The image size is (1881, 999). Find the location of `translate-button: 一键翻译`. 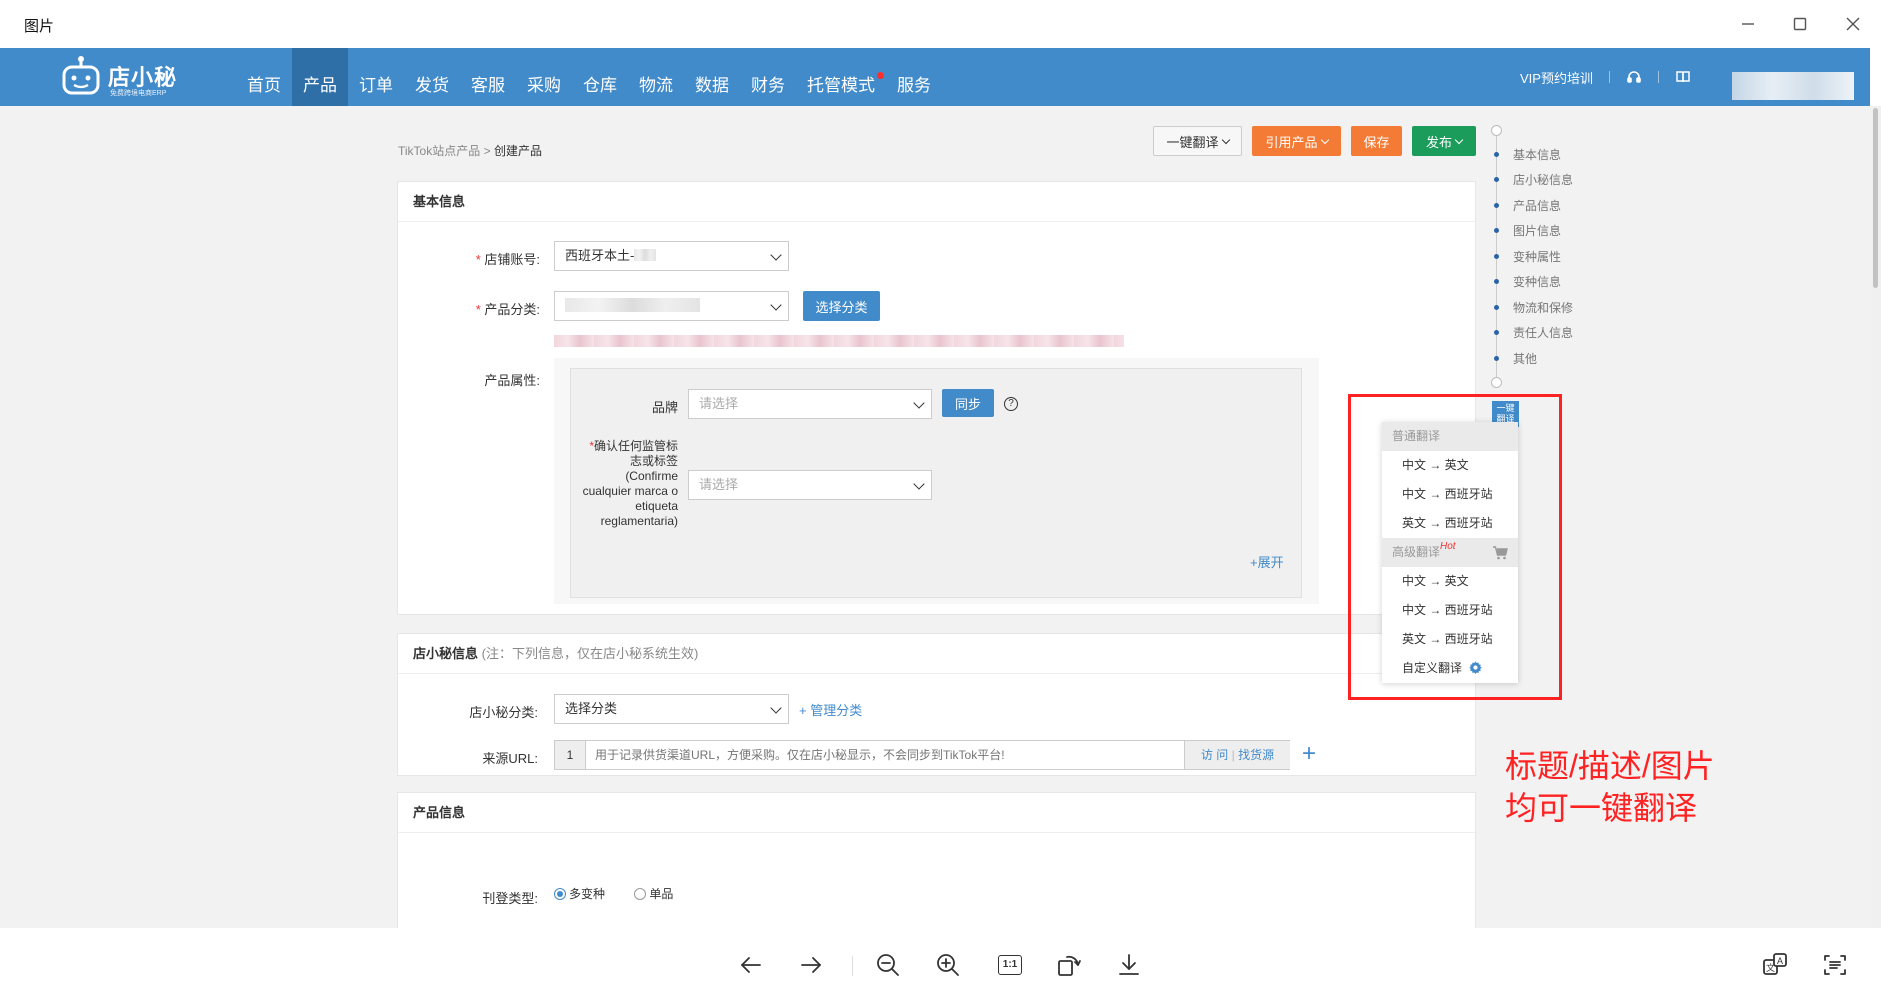

translate-button: 一键翻译 is located at coordinates (1197, 141).